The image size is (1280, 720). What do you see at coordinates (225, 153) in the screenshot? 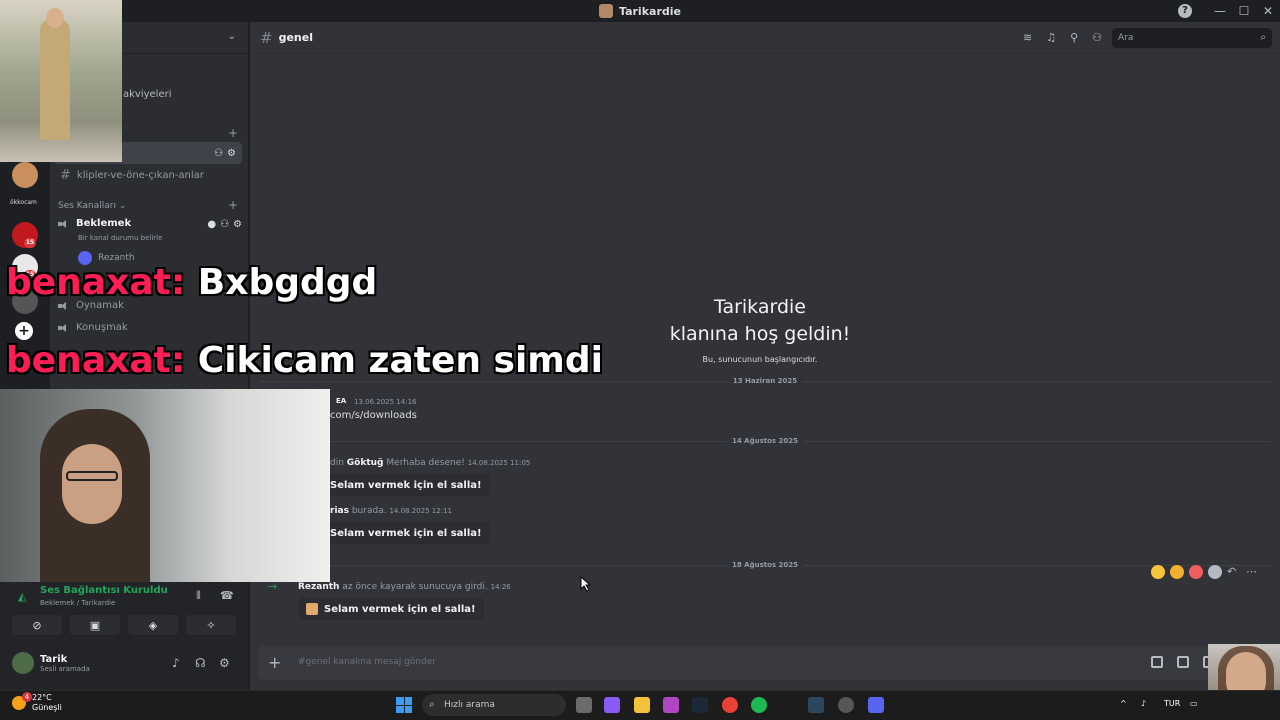
I see `channel-actions: ⚇ ⚙` at bounding box center [225, 153].